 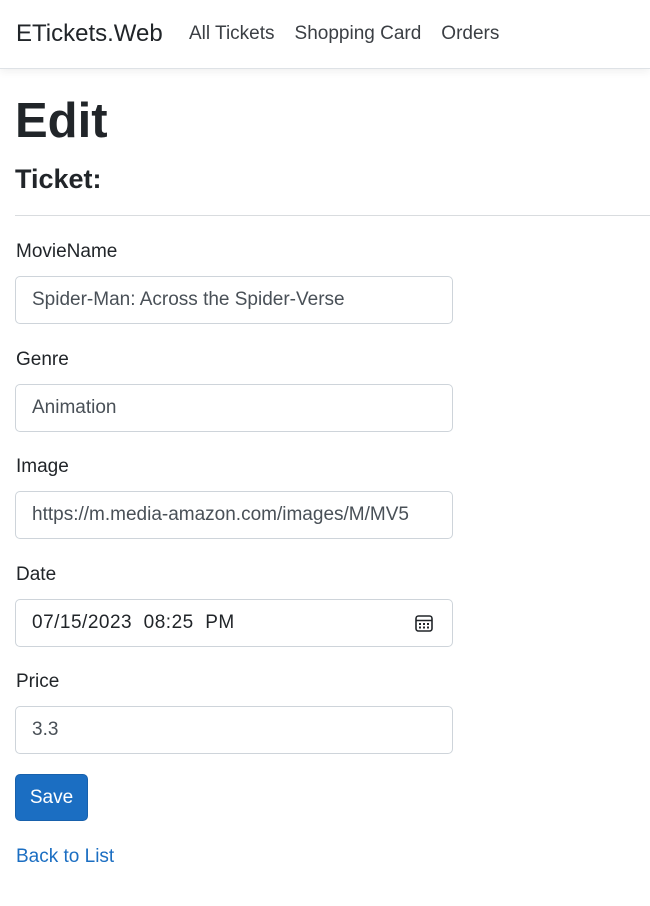 I want to click on save-button: Save, so click(x=51, y=797).